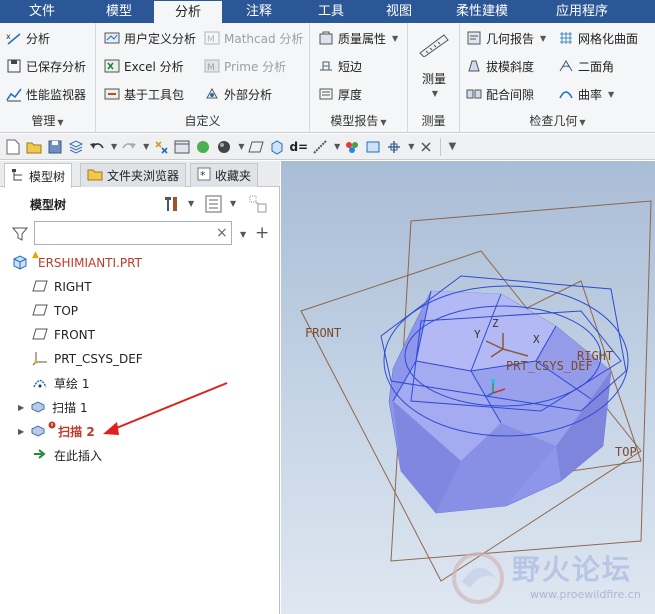 The height and width of the screenshot is (614, 655). Describe the element at coordinates (161, 147) in the screenshot. I see `regenerate-icon` at that location.